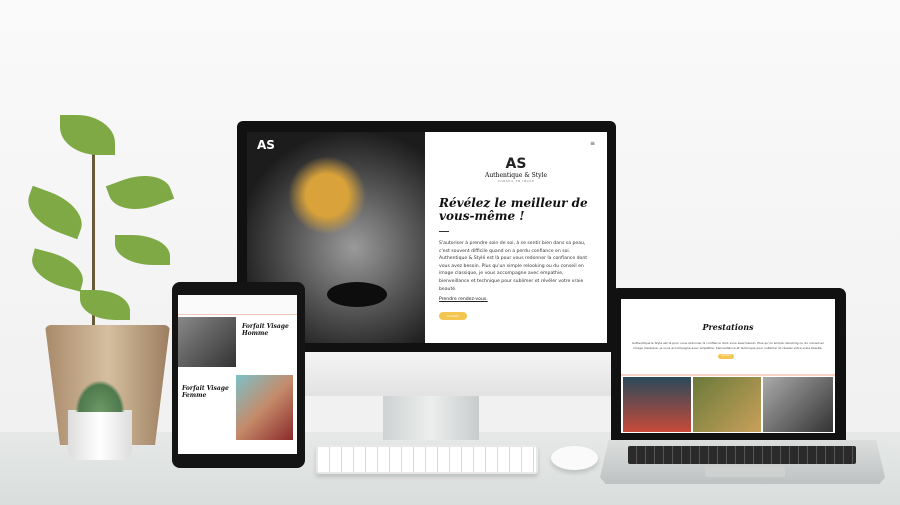 The width and height of the screenshot is (900, 505). I want to click on site-logo: AS Authentique & Style CONSEIL EN IMAGE, so click(516, 169).